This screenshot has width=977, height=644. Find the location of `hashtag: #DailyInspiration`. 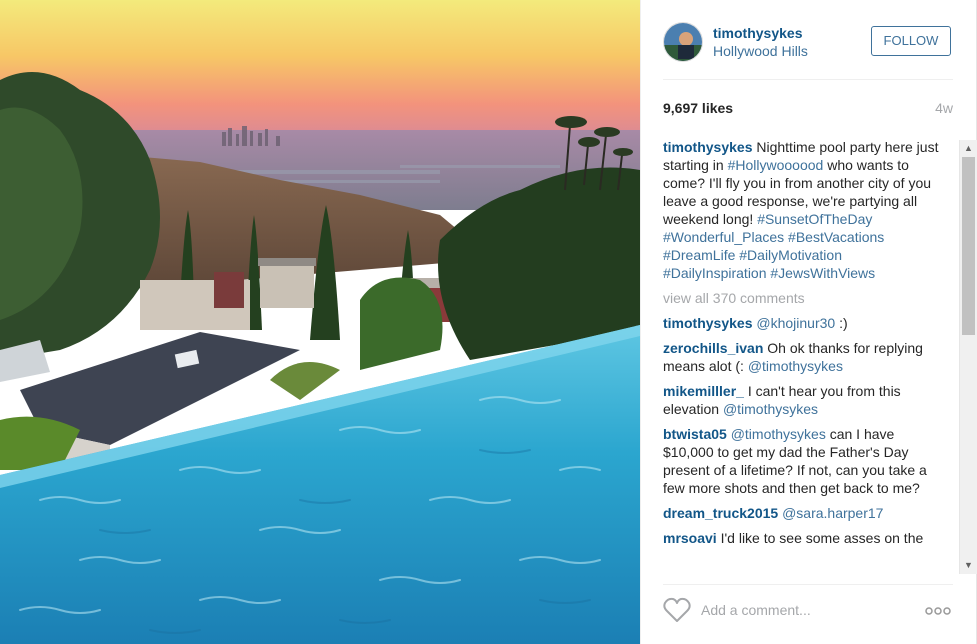

hashtag: #DailyInspiration is located at coordinates (715, 273).